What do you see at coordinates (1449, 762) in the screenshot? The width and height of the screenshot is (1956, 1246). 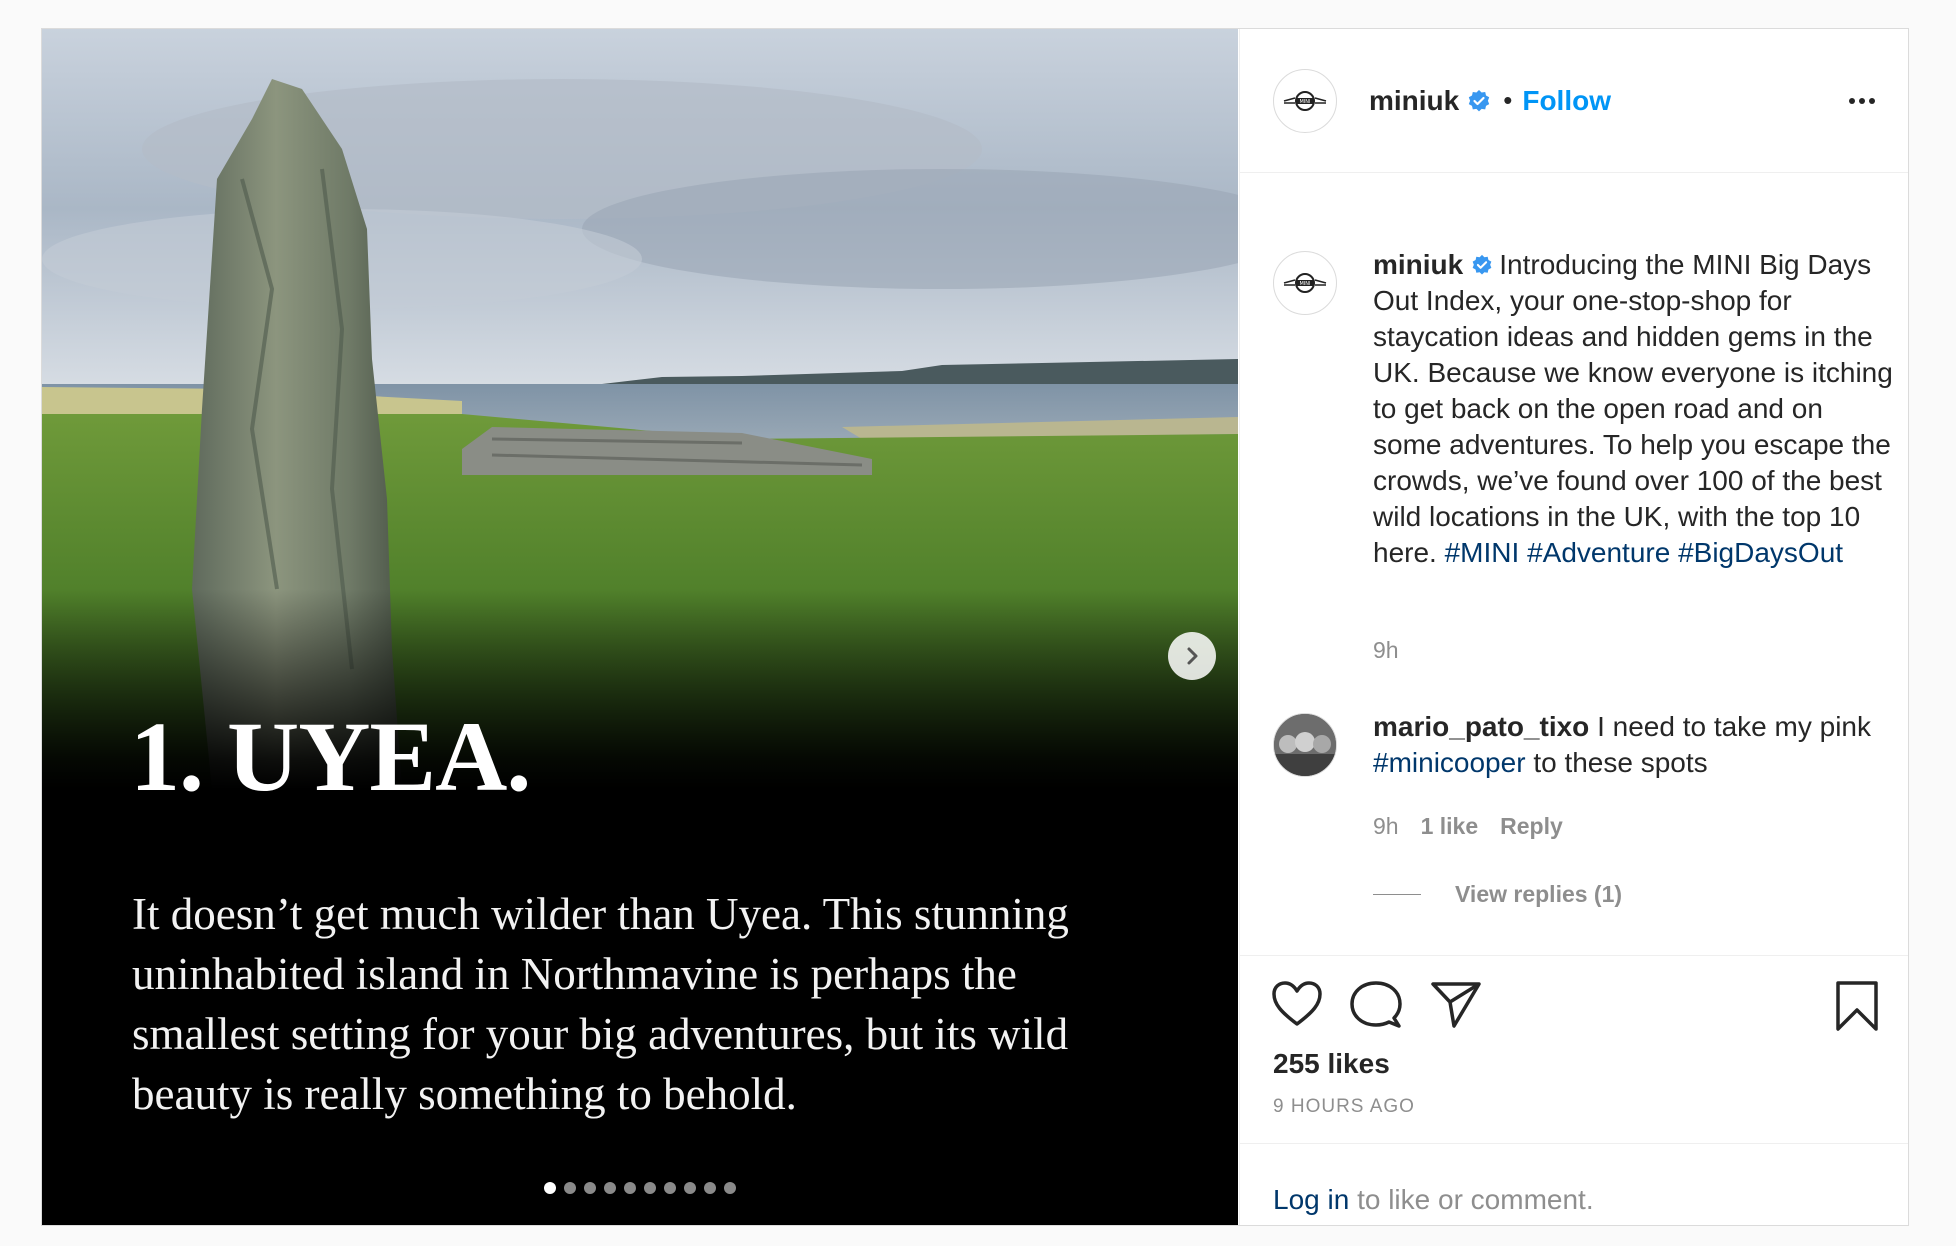 I see `hashtag-link: #minicooper` at bounding box center [1449, 762].